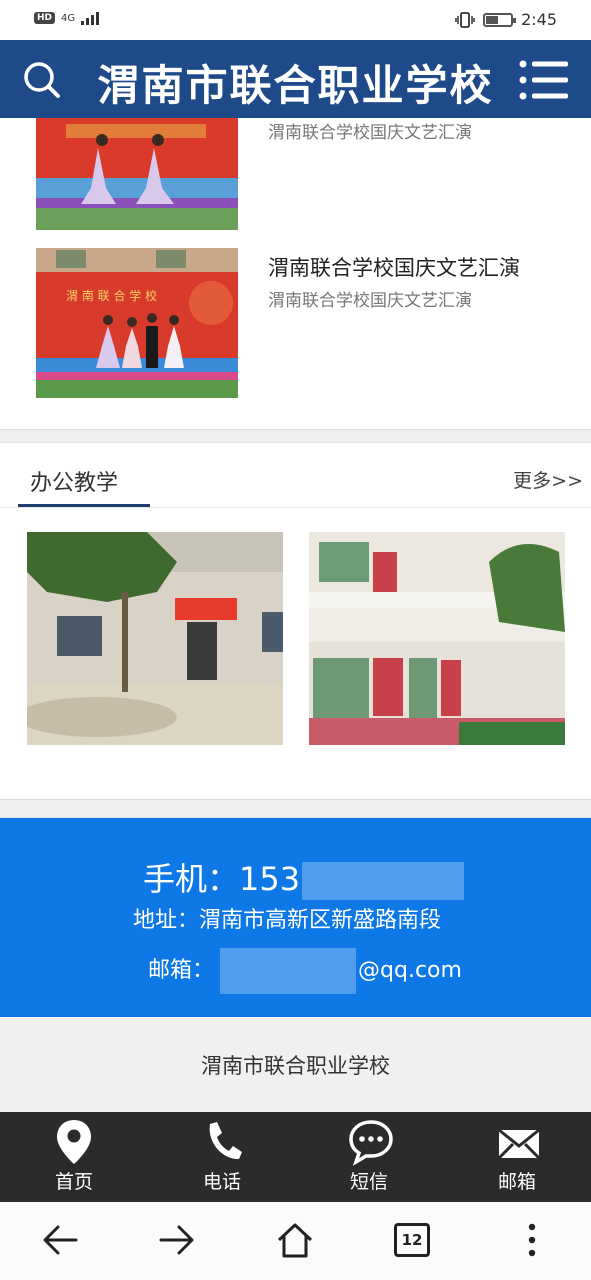  I want to click on email-domain: @qq.com, so click(410, 970).